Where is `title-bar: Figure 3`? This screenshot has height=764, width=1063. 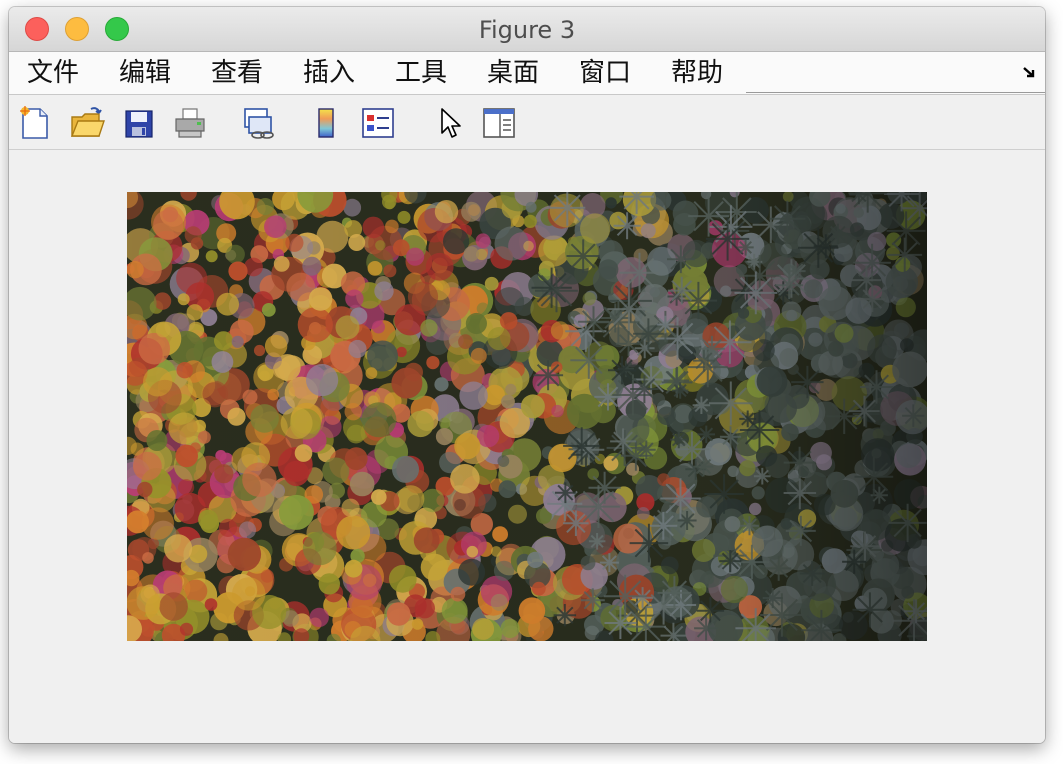 title-bar: Figure 3 is located at coordinates (527, 29).